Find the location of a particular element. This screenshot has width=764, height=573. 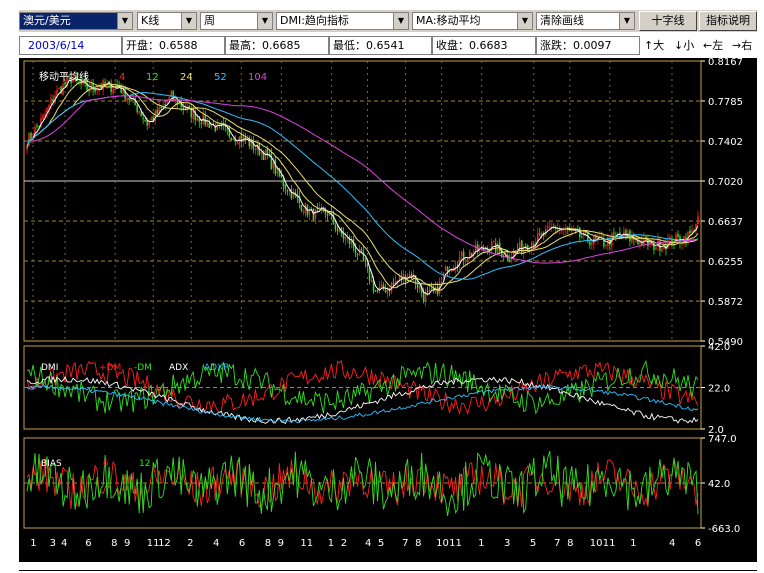

ma-select: MA:移动平均 ▼ is located at coordinates (472, 21).